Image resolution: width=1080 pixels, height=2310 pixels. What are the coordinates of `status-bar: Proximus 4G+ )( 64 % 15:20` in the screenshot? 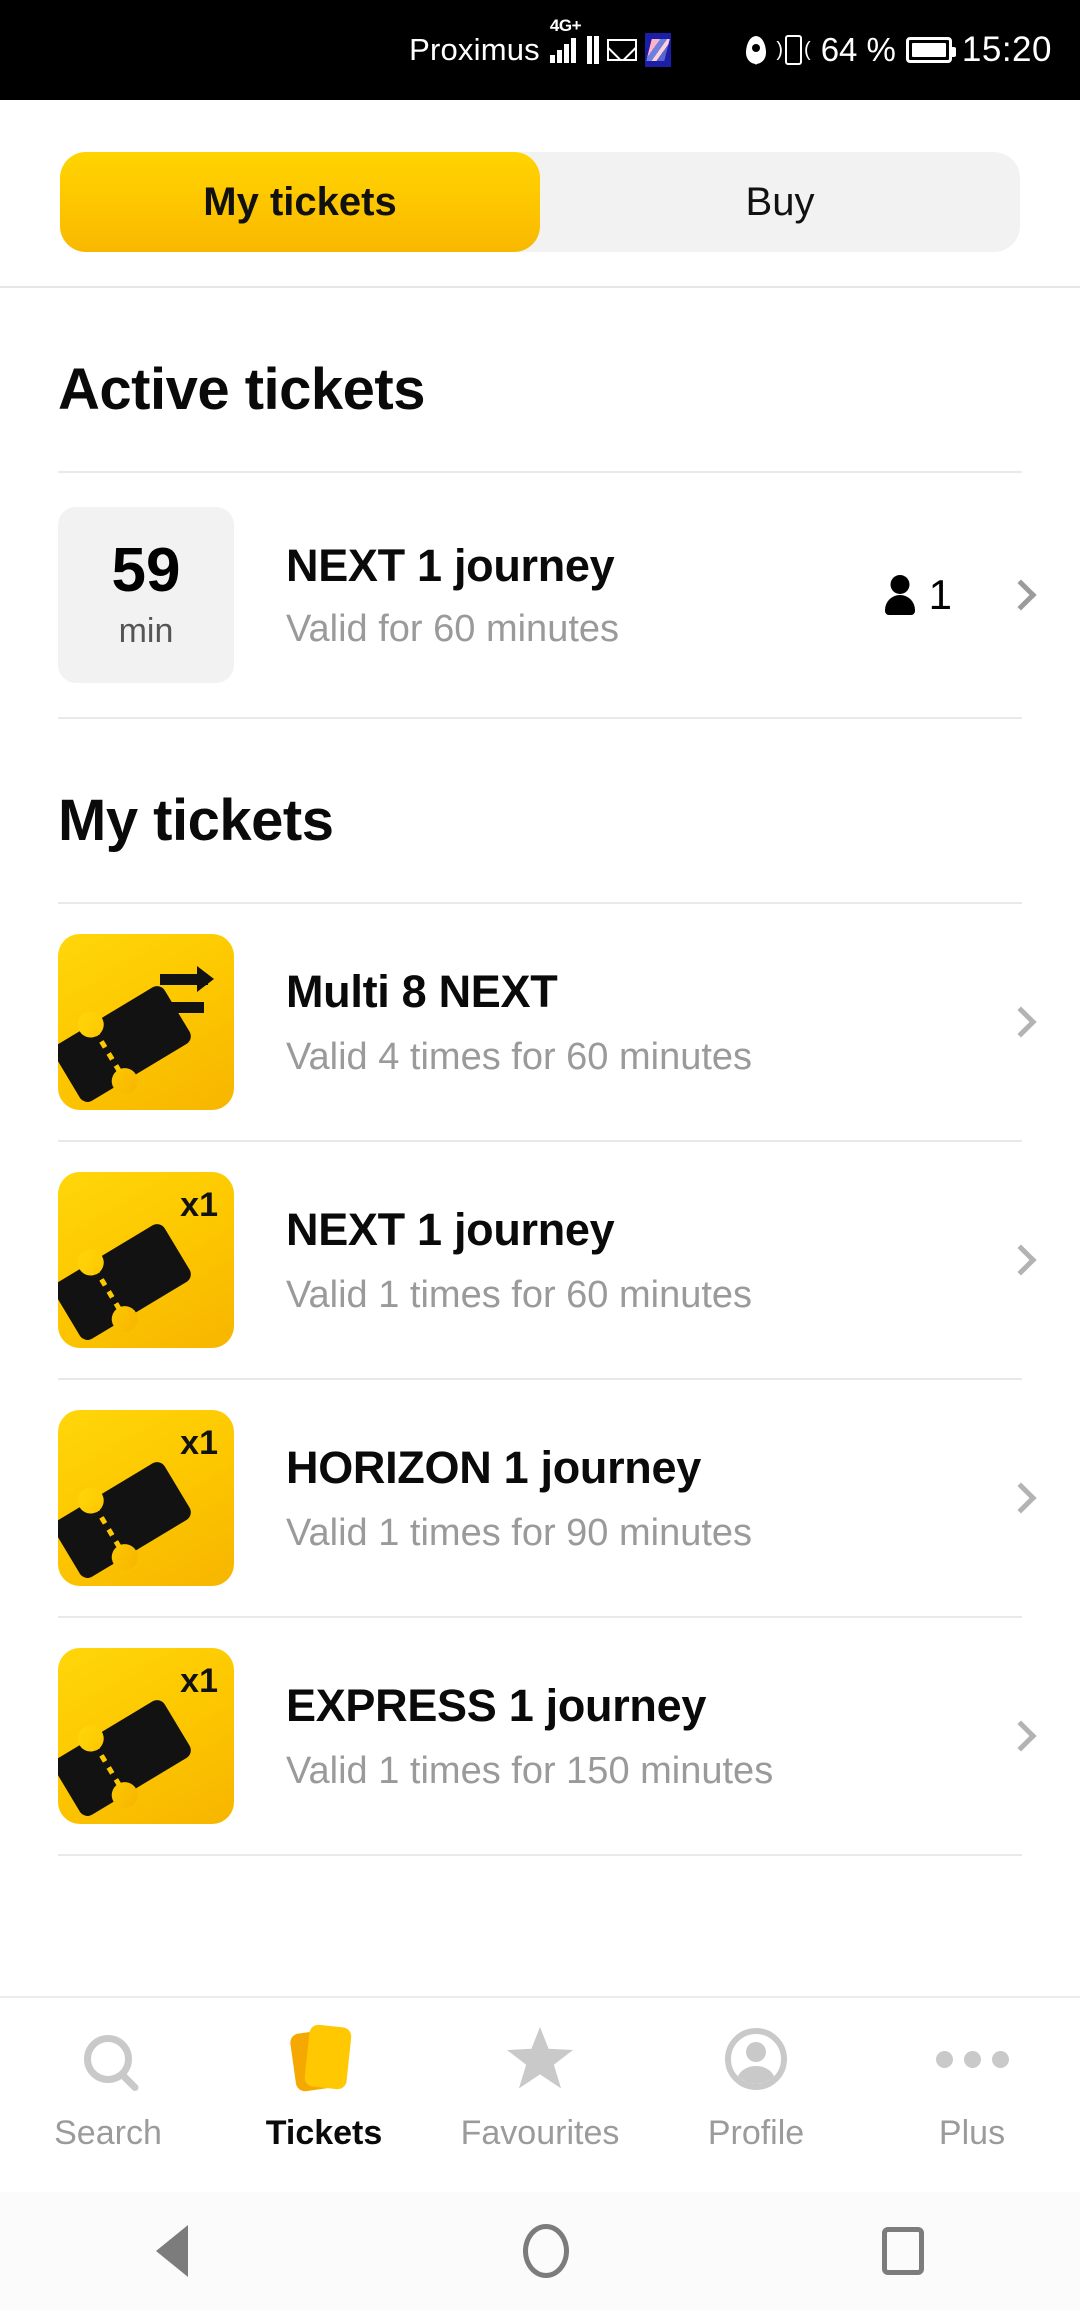 It's located at (540, 50).